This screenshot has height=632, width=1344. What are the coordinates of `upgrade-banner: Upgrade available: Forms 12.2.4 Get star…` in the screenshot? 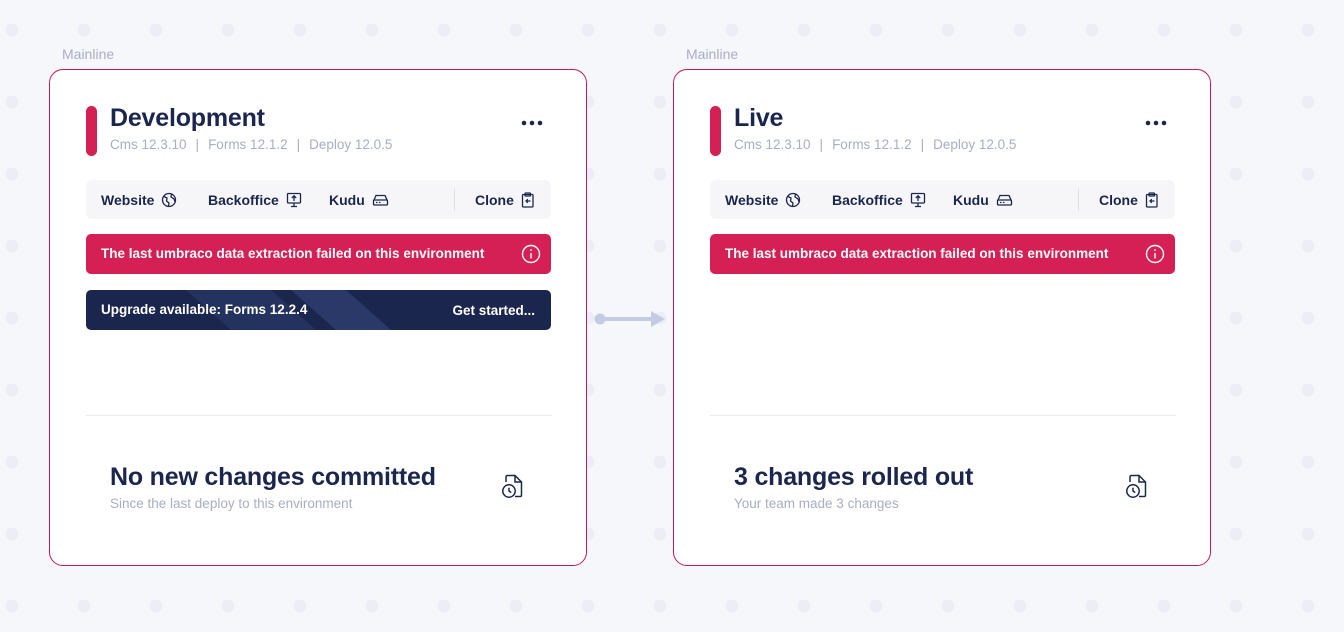 It's located at (318, 310).